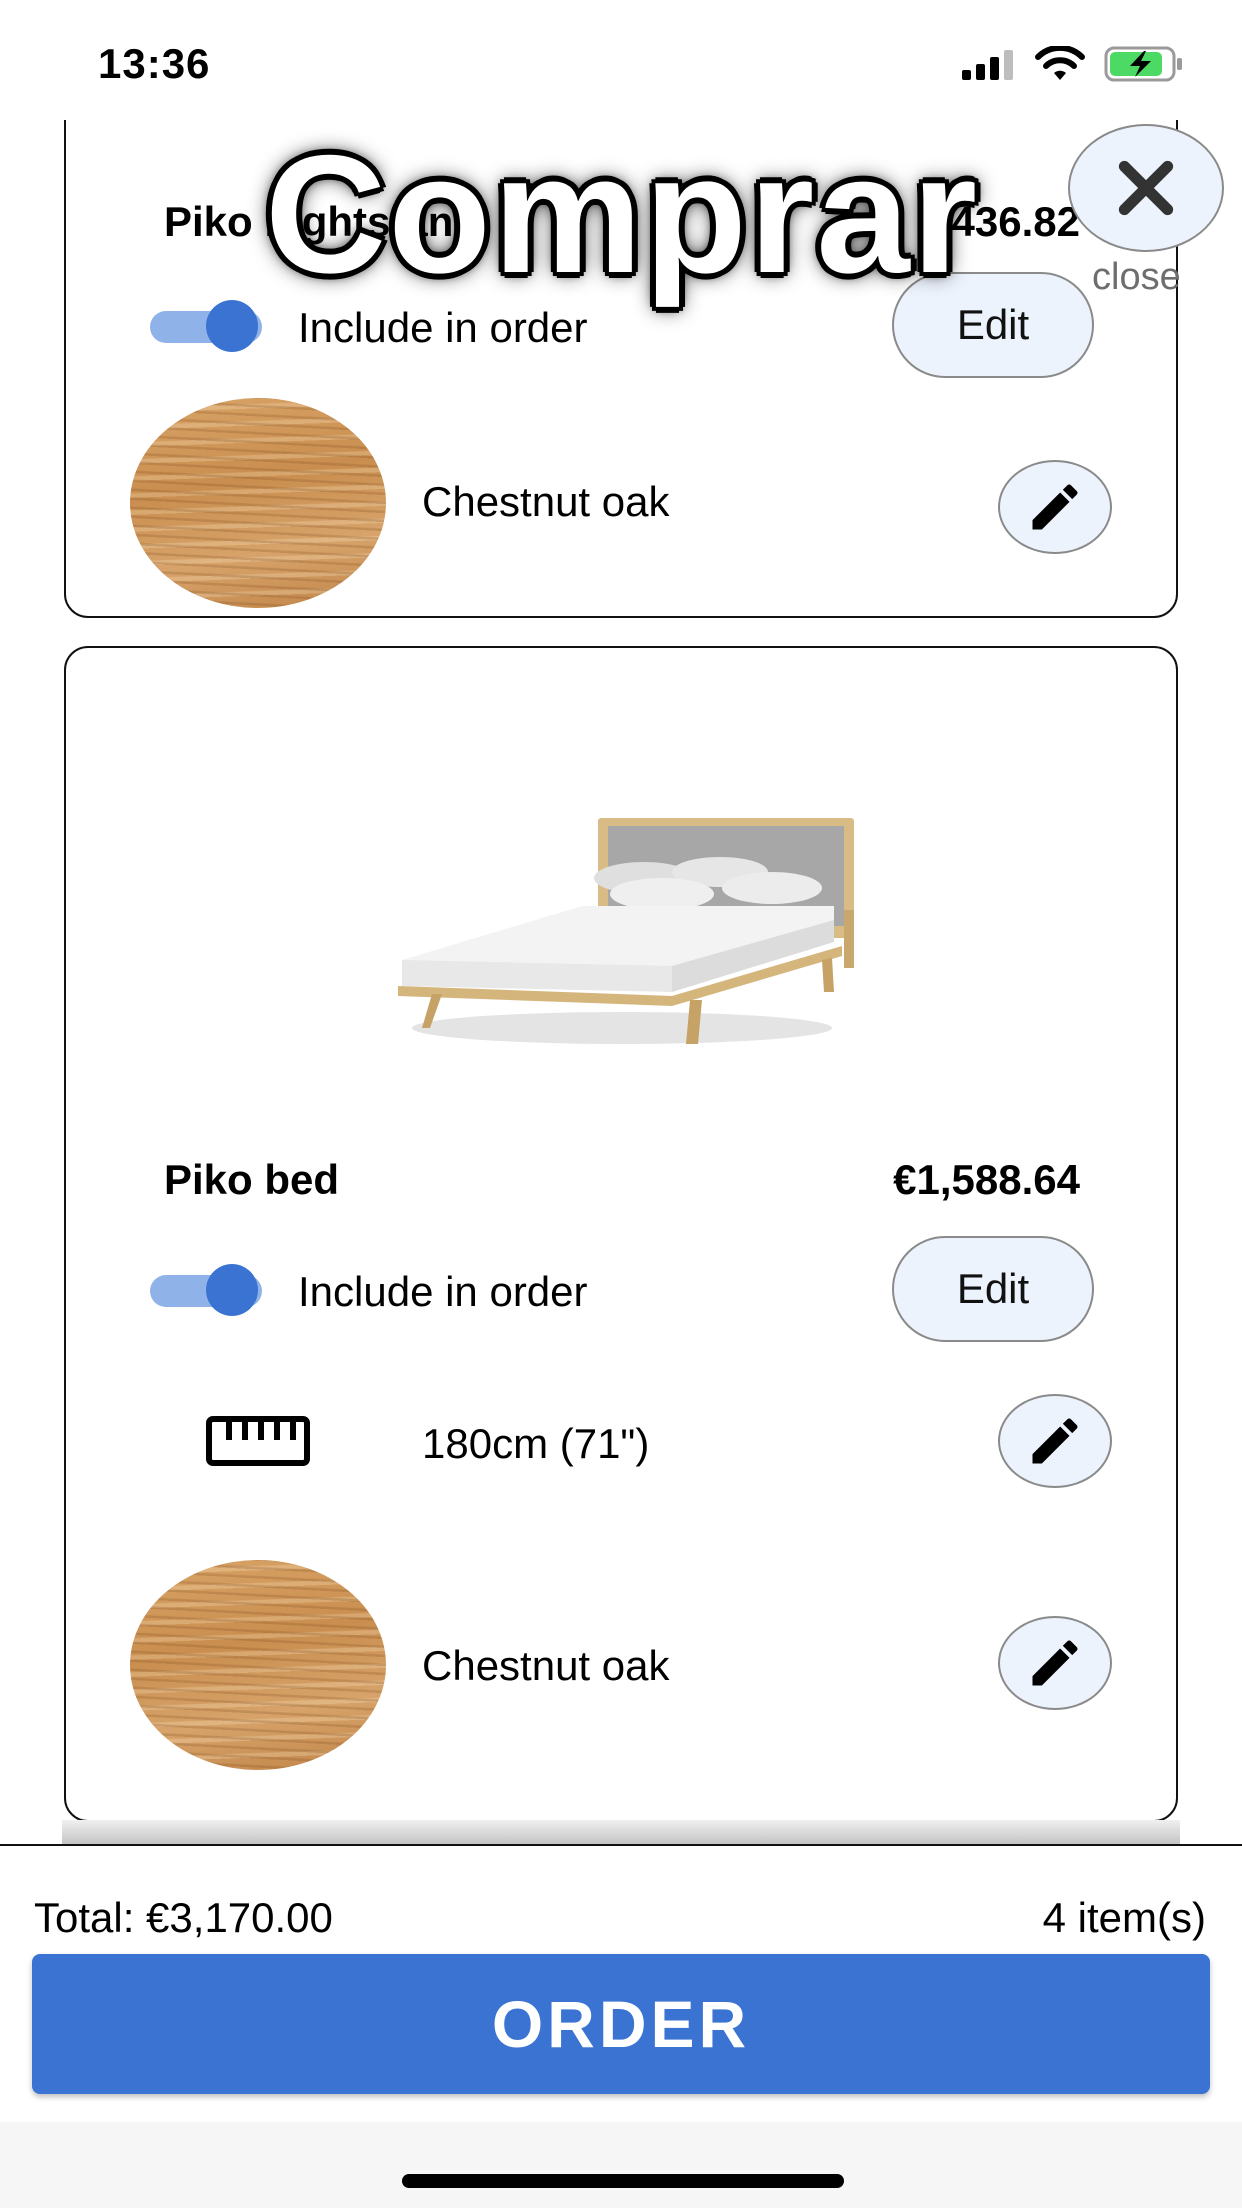 This screenshot has width=1242, height=2208. Describe the element at coordinates (993, 1289) in the screenshot. I see `edit-item-button: Edit` at that location.